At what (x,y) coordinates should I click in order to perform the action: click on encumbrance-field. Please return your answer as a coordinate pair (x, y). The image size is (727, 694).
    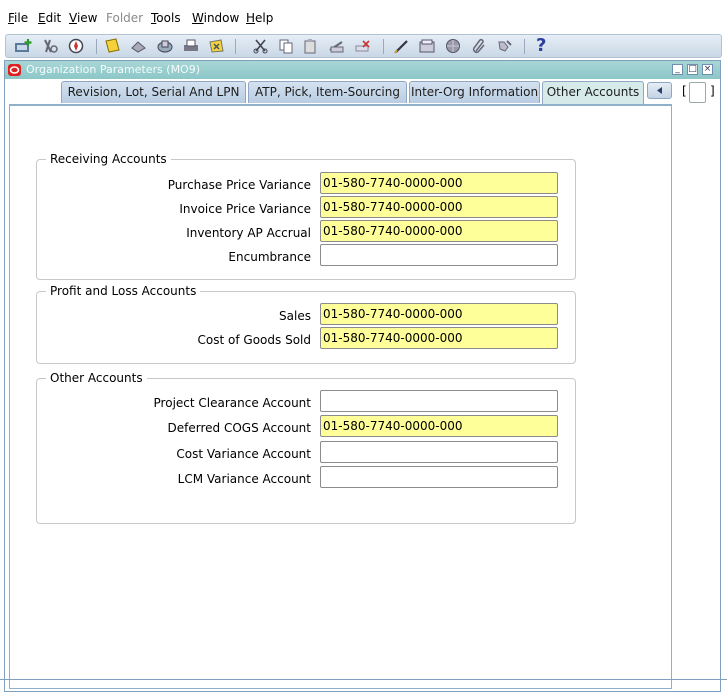
    Looking at the image, I should click on (439, 255).